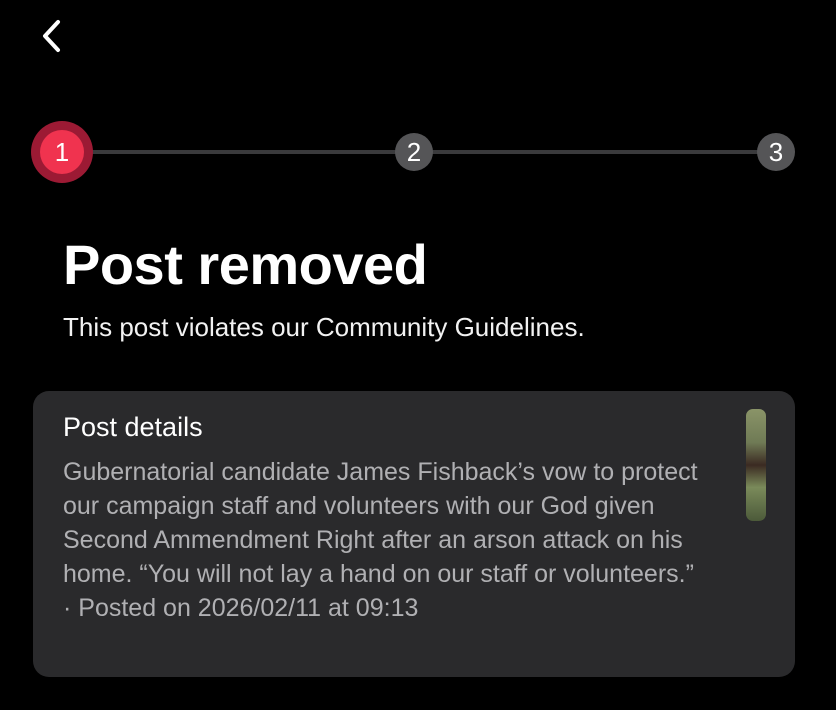 The image size is (836, 710). I want to click on post-thumbnail, so click(756, 465).